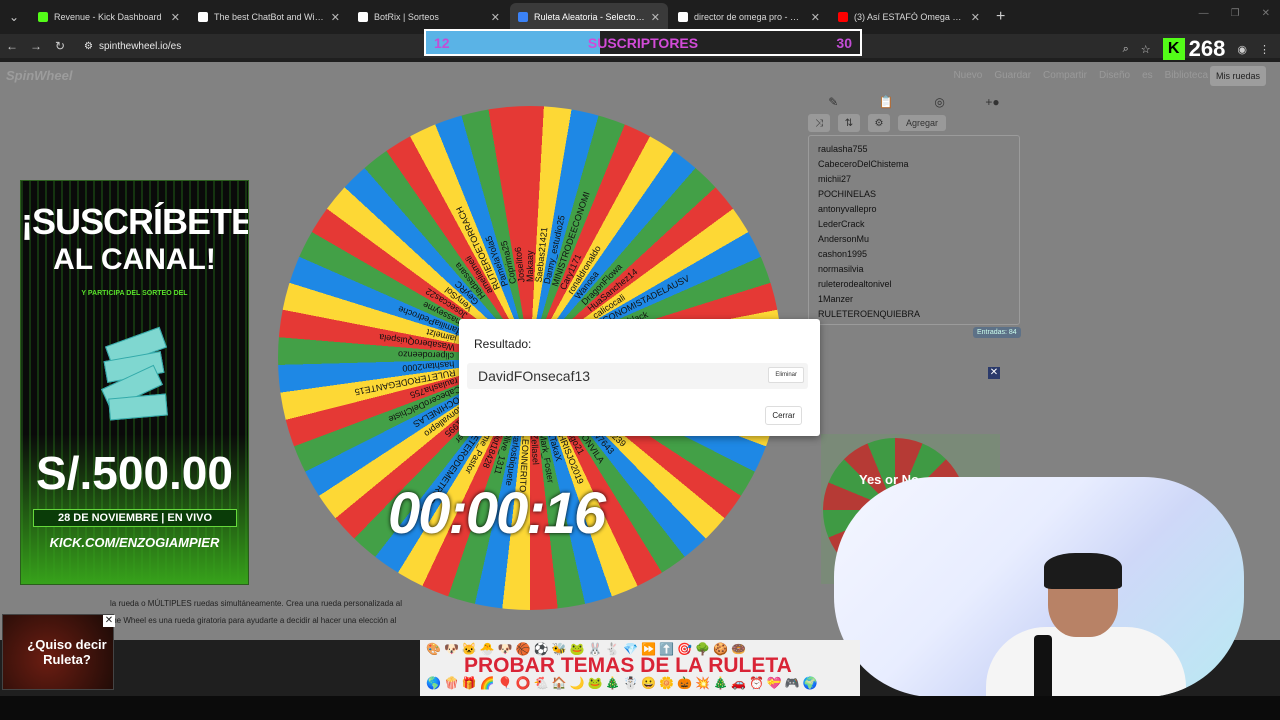  I want to click on countdown-timer: 00:00:16, so click(497, 513).